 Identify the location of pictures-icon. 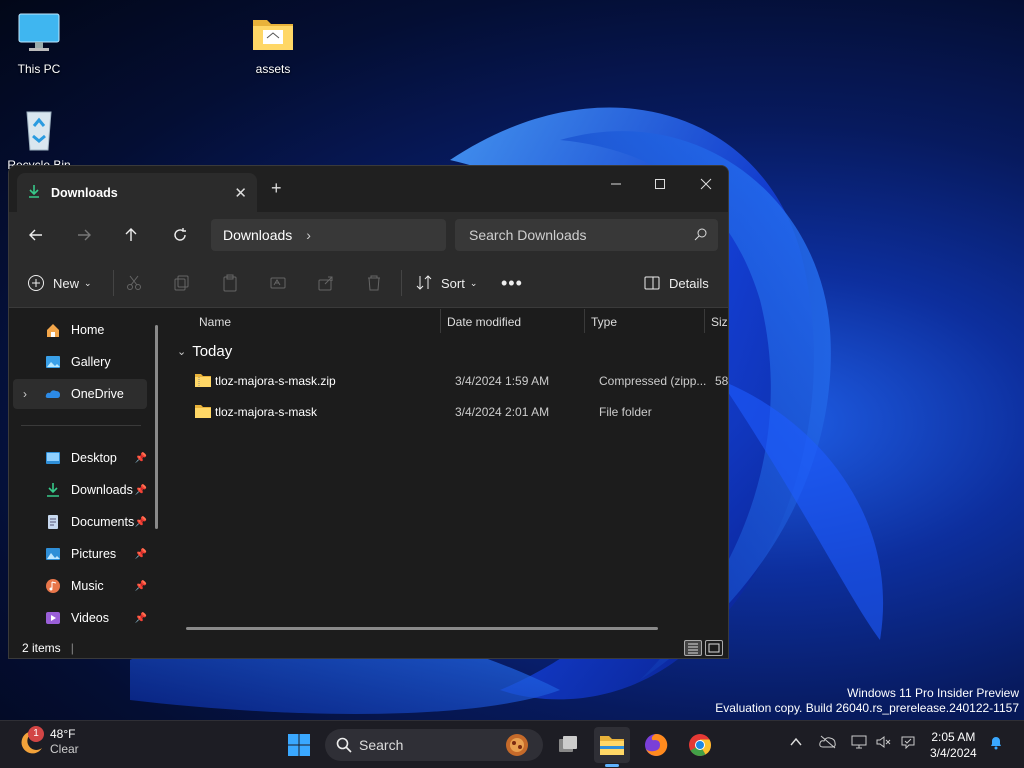
(53, 554).